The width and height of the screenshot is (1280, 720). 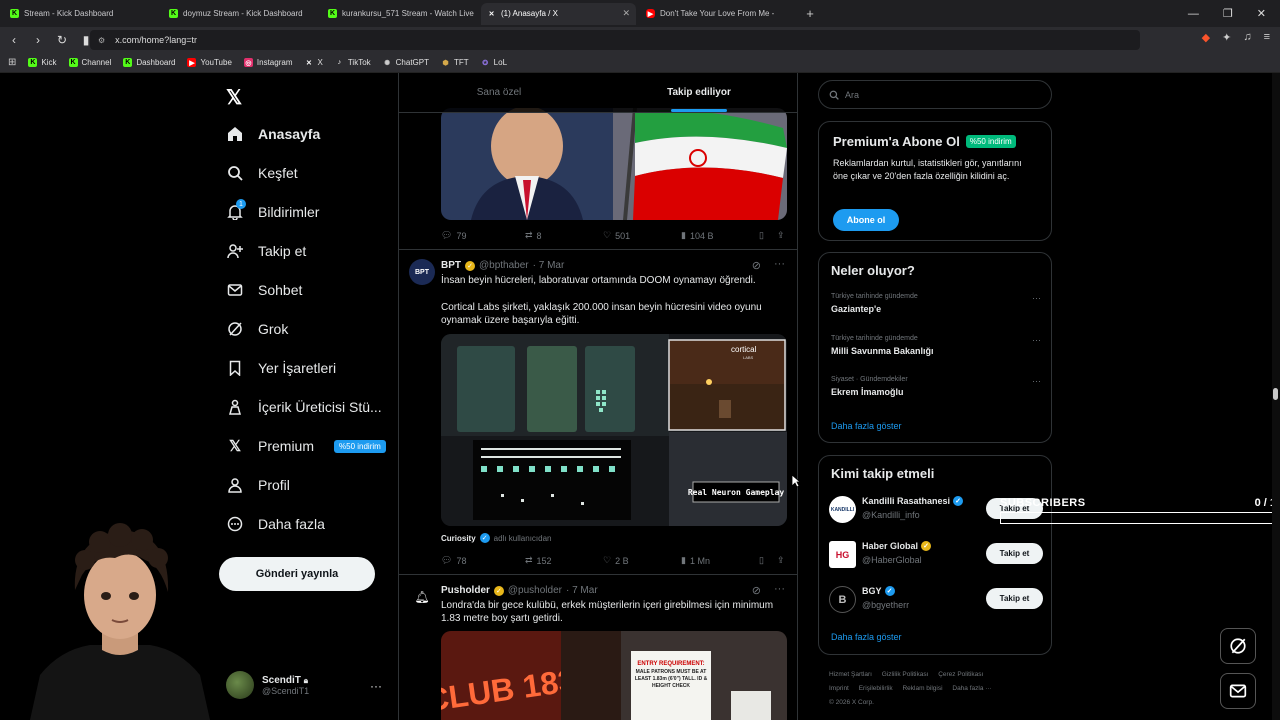 I want to click on author-handle: @pusholder, so click(x=535, y=590).